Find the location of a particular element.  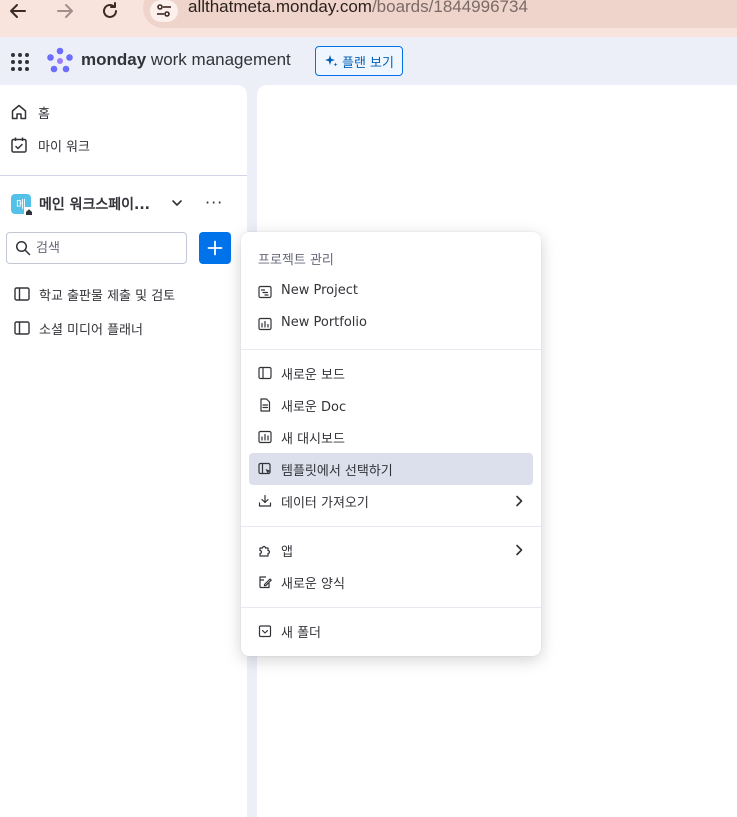

board-item-label: 소셜 미디어 플래너 is located at coordinates (91, 330).